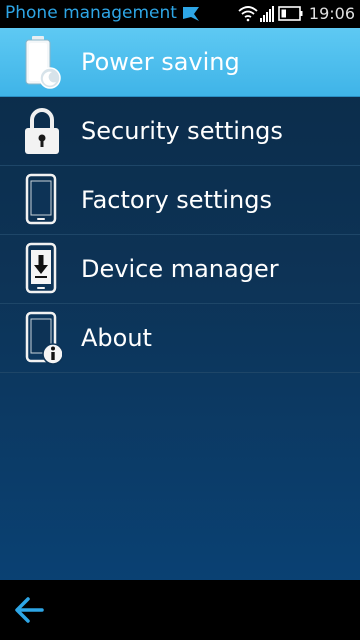  I want to click on battery-icon, so click(290, 13).